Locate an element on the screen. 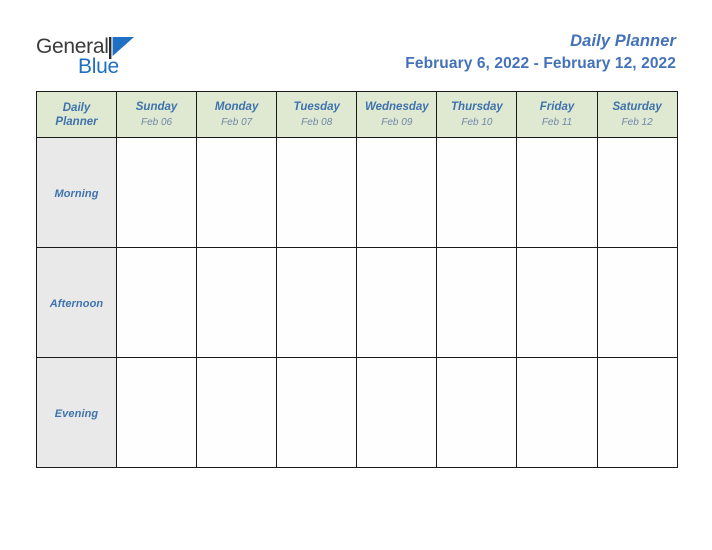 This screenshot has width=712, height=550. row-label-text: Morning is located at coordinates (76, 193).